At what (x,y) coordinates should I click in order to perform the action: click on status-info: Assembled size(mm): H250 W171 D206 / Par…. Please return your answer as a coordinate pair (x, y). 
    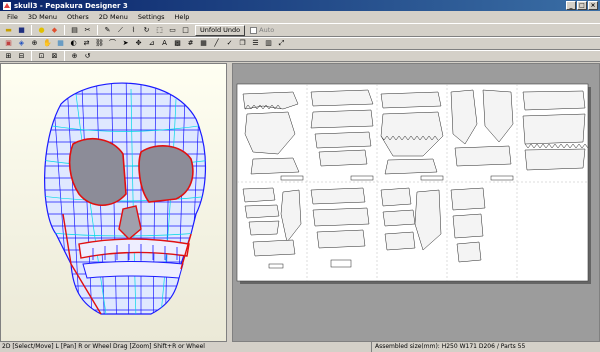
    Looking at the image, I should click on (450, 346).